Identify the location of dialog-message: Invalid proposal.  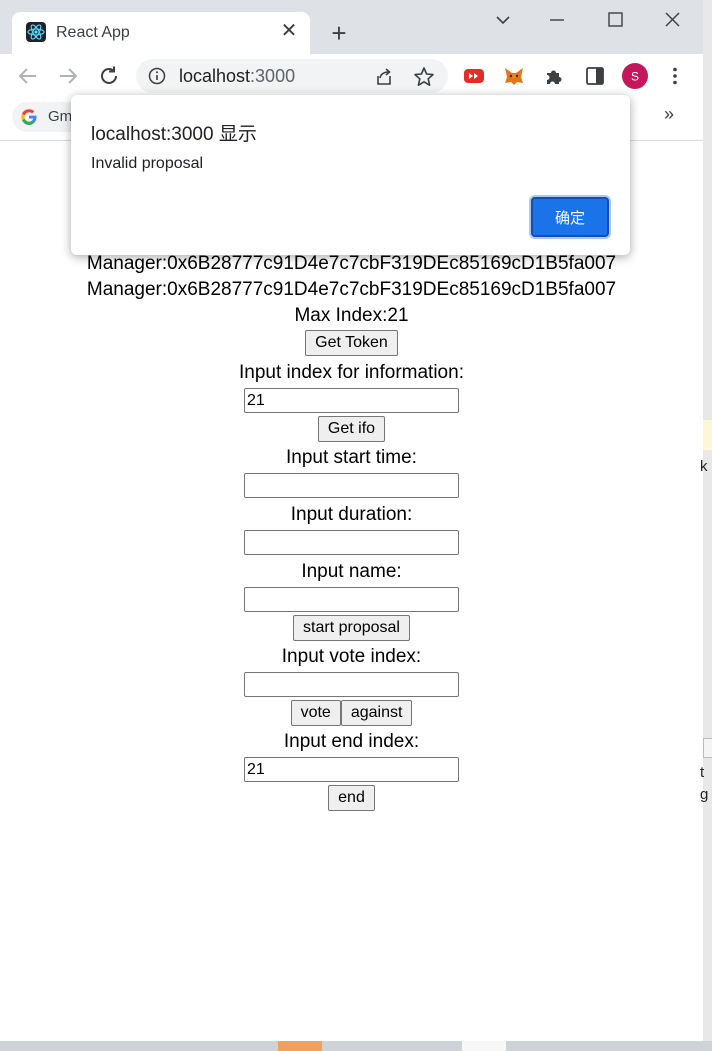
(147, 163).